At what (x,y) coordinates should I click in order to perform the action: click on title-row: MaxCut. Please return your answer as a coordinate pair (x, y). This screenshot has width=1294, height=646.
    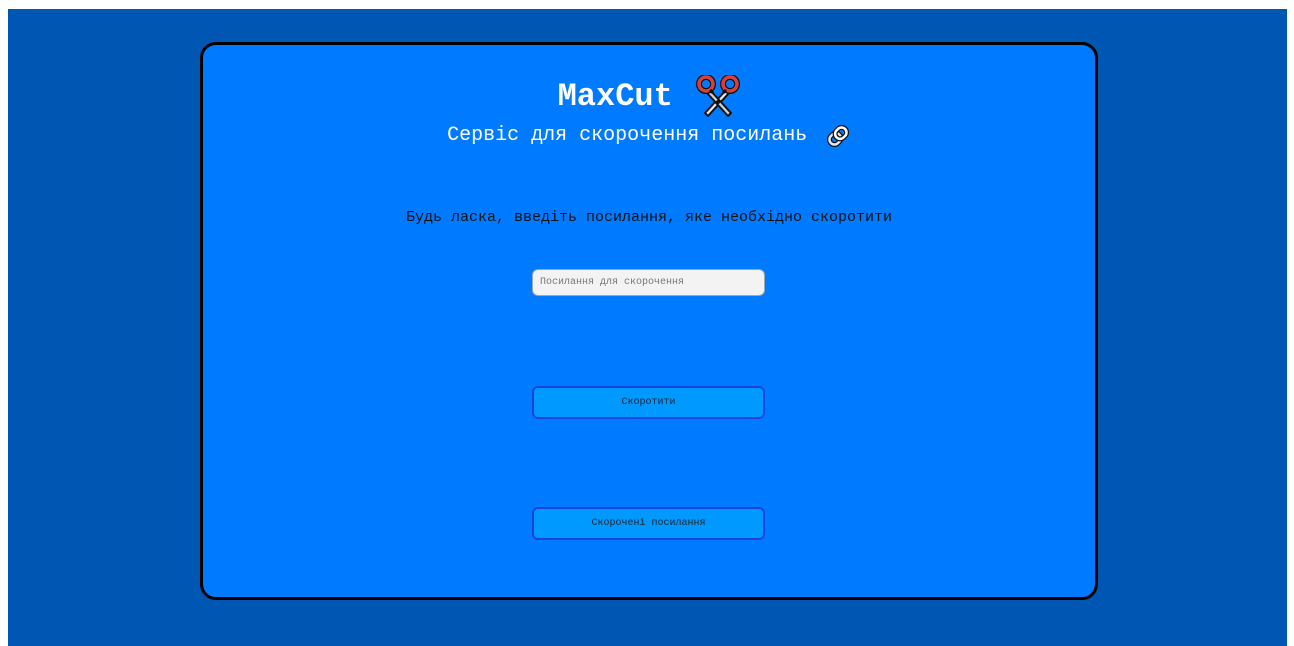
    Looking at the image, I should click on (649, 97).